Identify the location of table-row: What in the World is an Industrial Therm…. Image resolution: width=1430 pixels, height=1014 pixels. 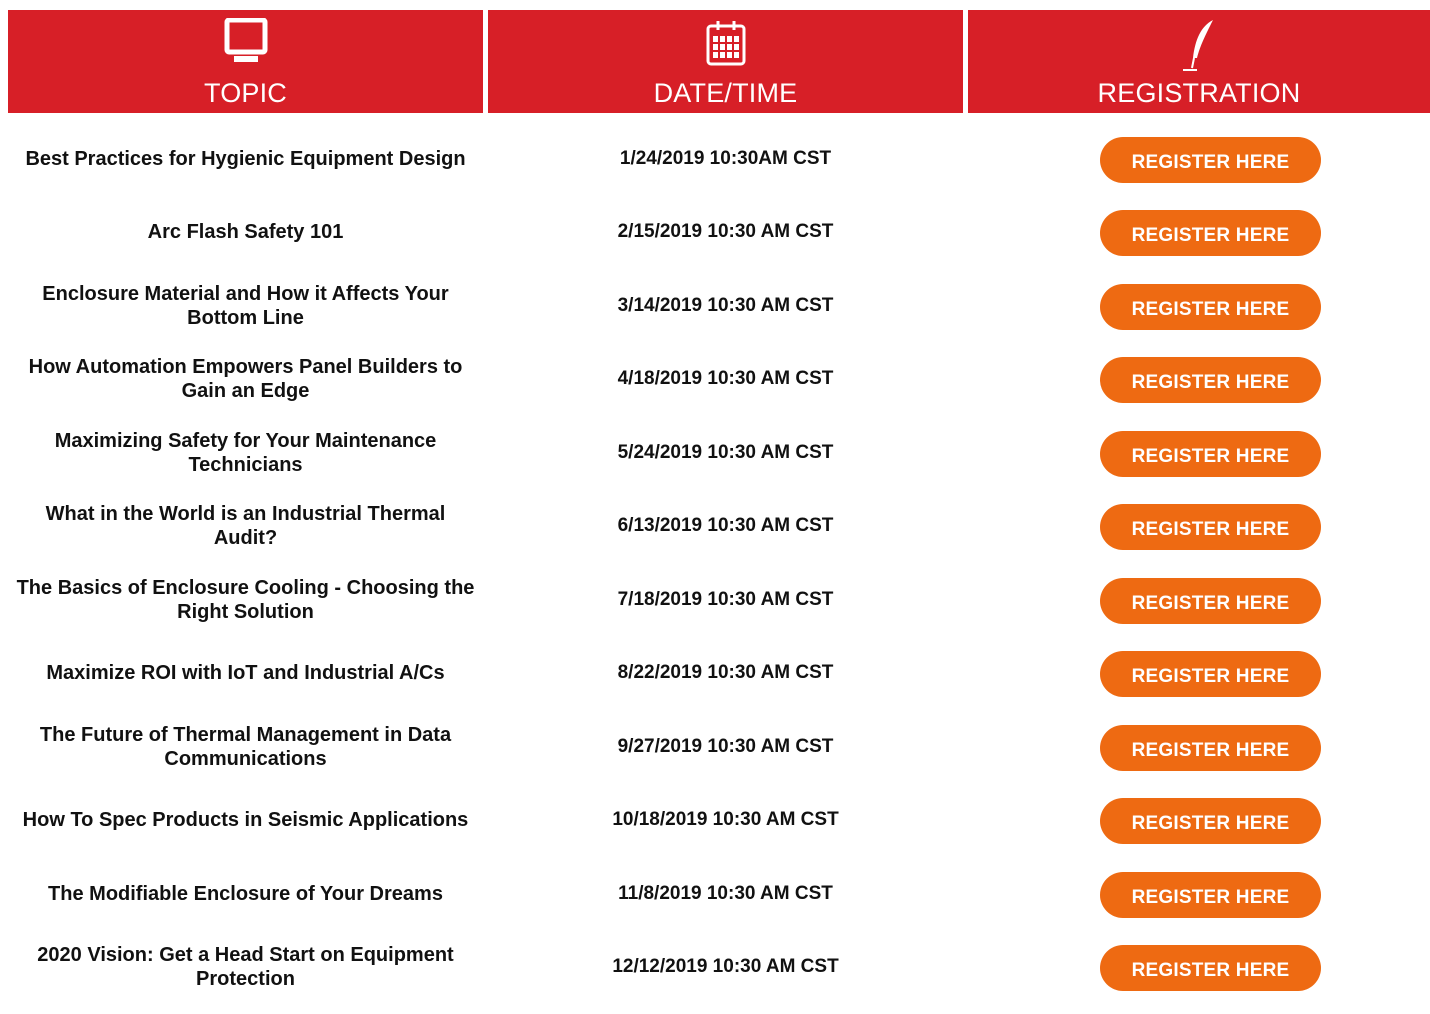
(715, 536).